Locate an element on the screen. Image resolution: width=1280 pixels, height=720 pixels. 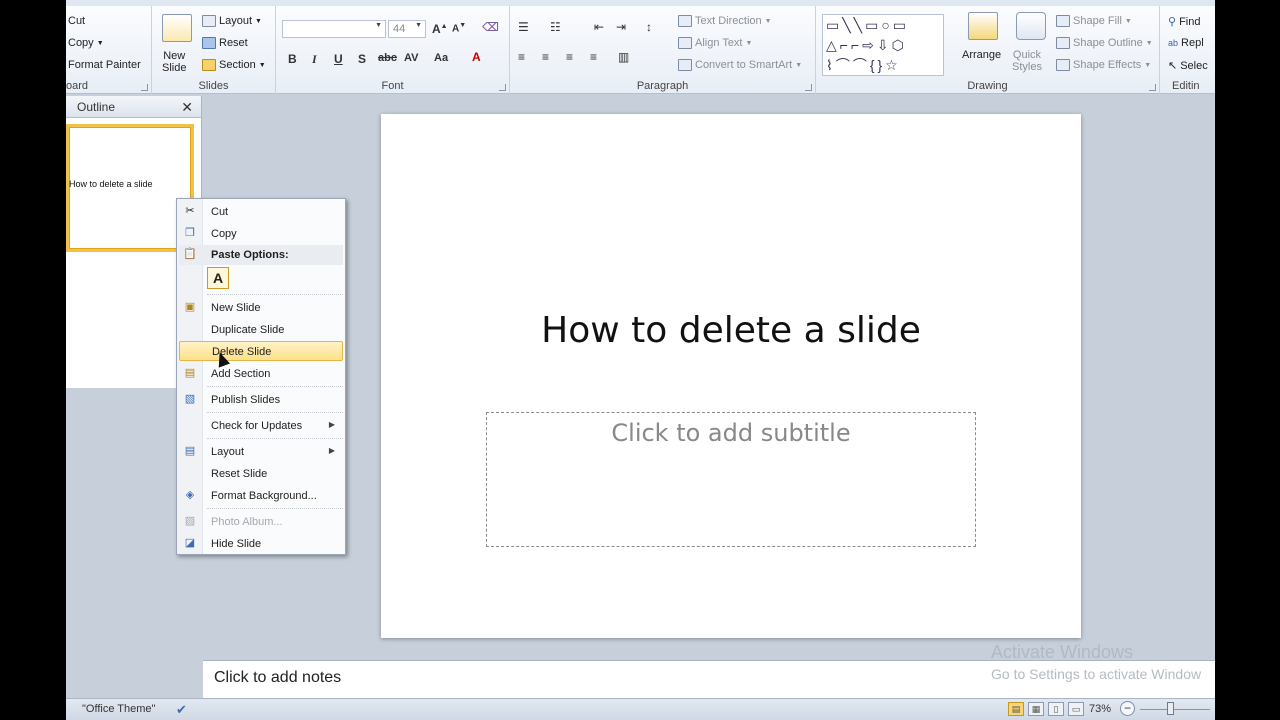
activation-watermark-text: Go to Settings to activate Window is located at coordinates (1096, 674).